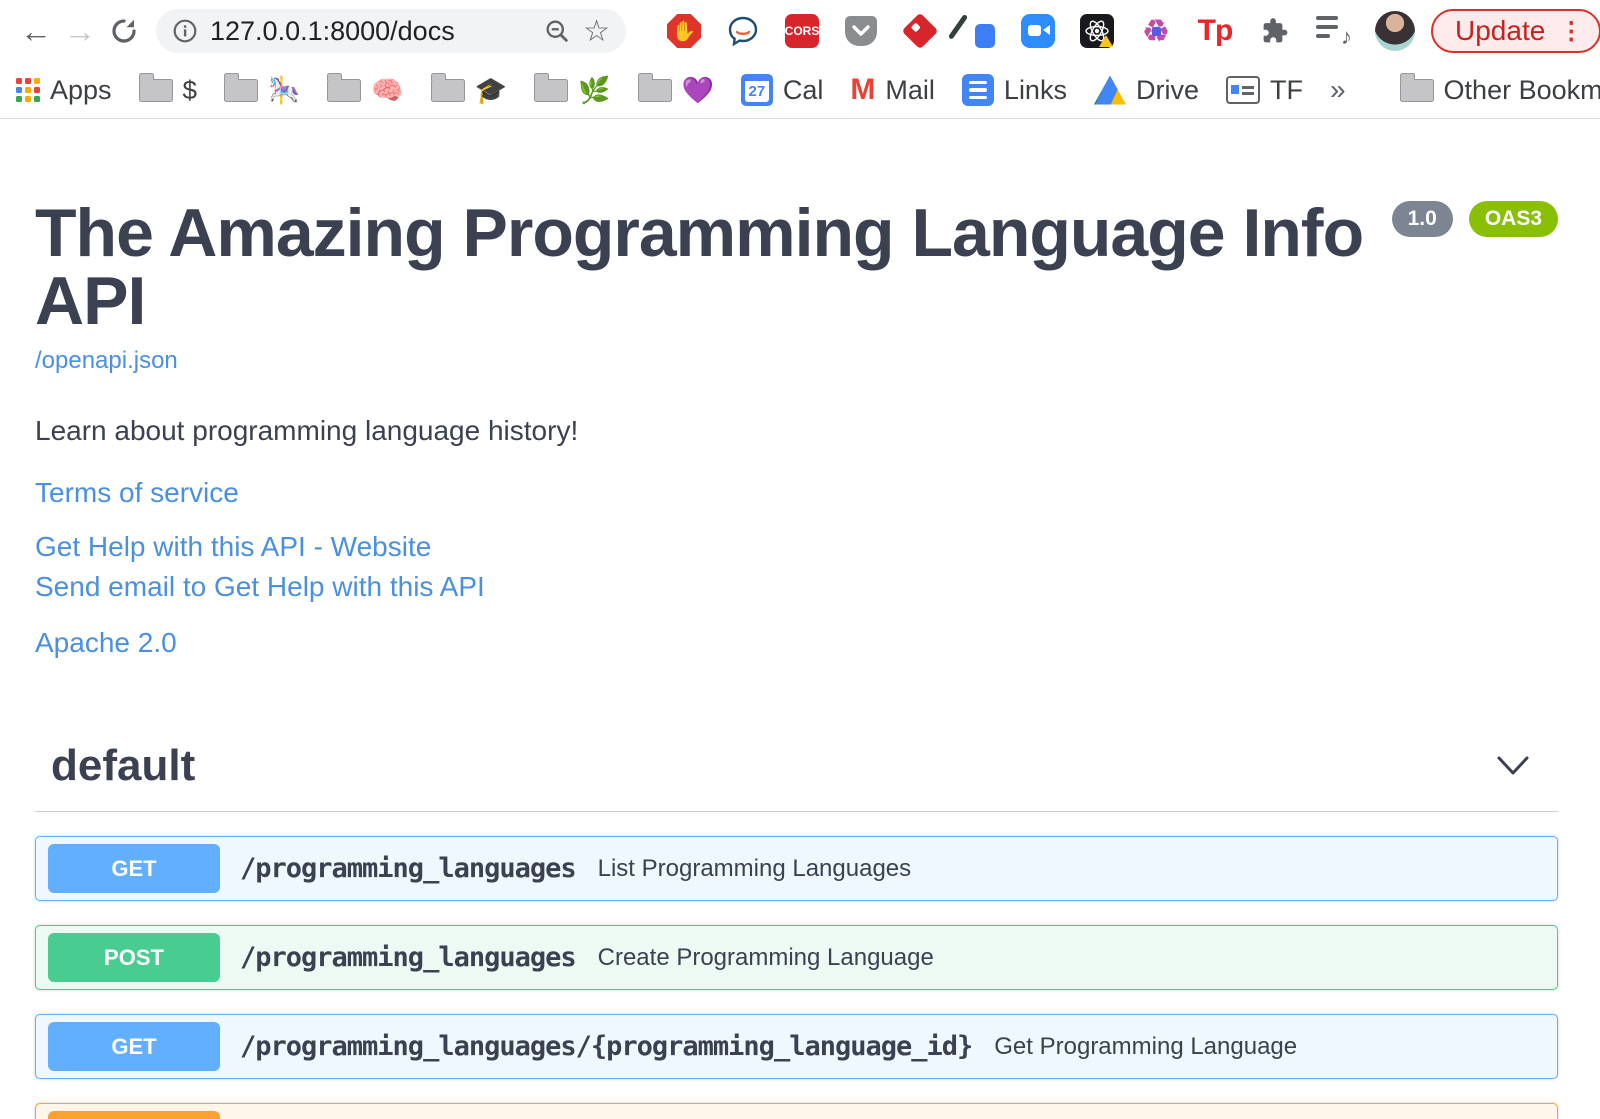 This screenshot has width=1600, height=1119. What do you see at coordinates (1333, 31) in the screenshot?
I see `media-queue-icon: ♪` at bounding box center [1333, 31].